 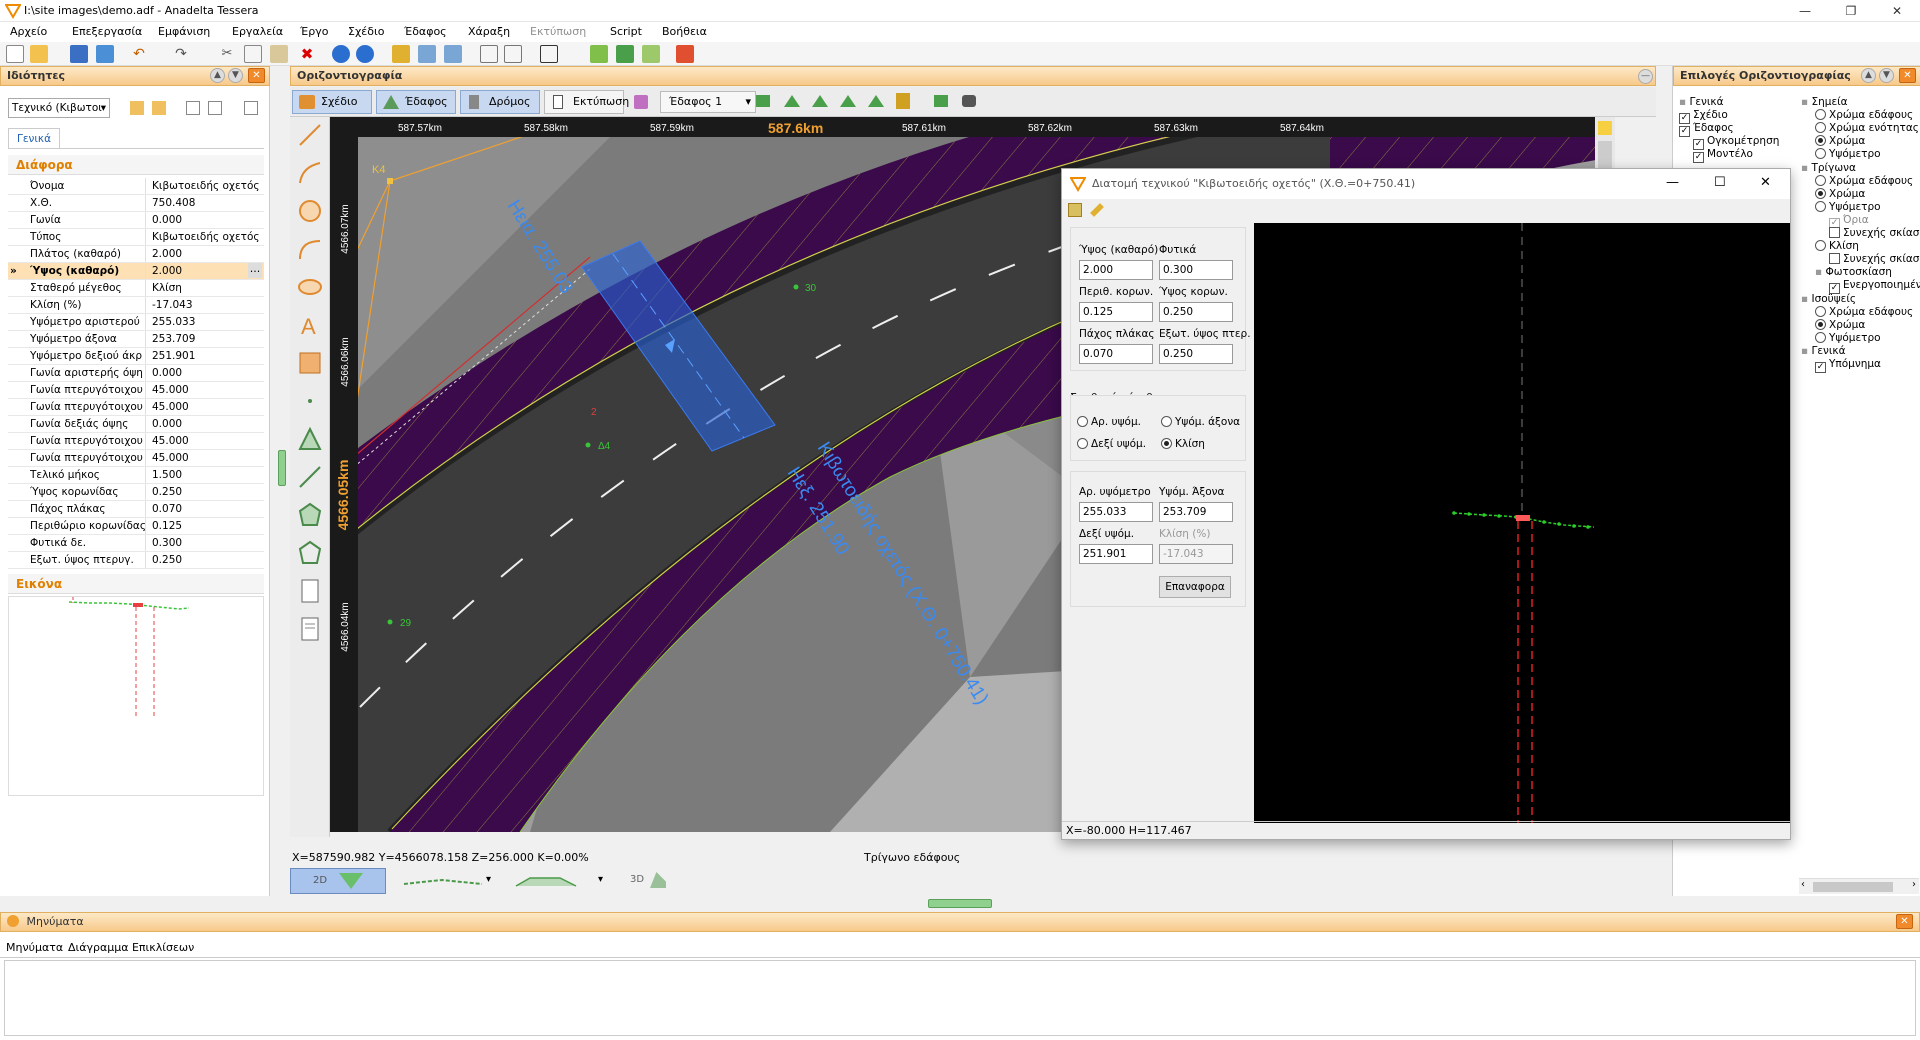 I want to click on page-tool-icon, so click(x=310, y=591).